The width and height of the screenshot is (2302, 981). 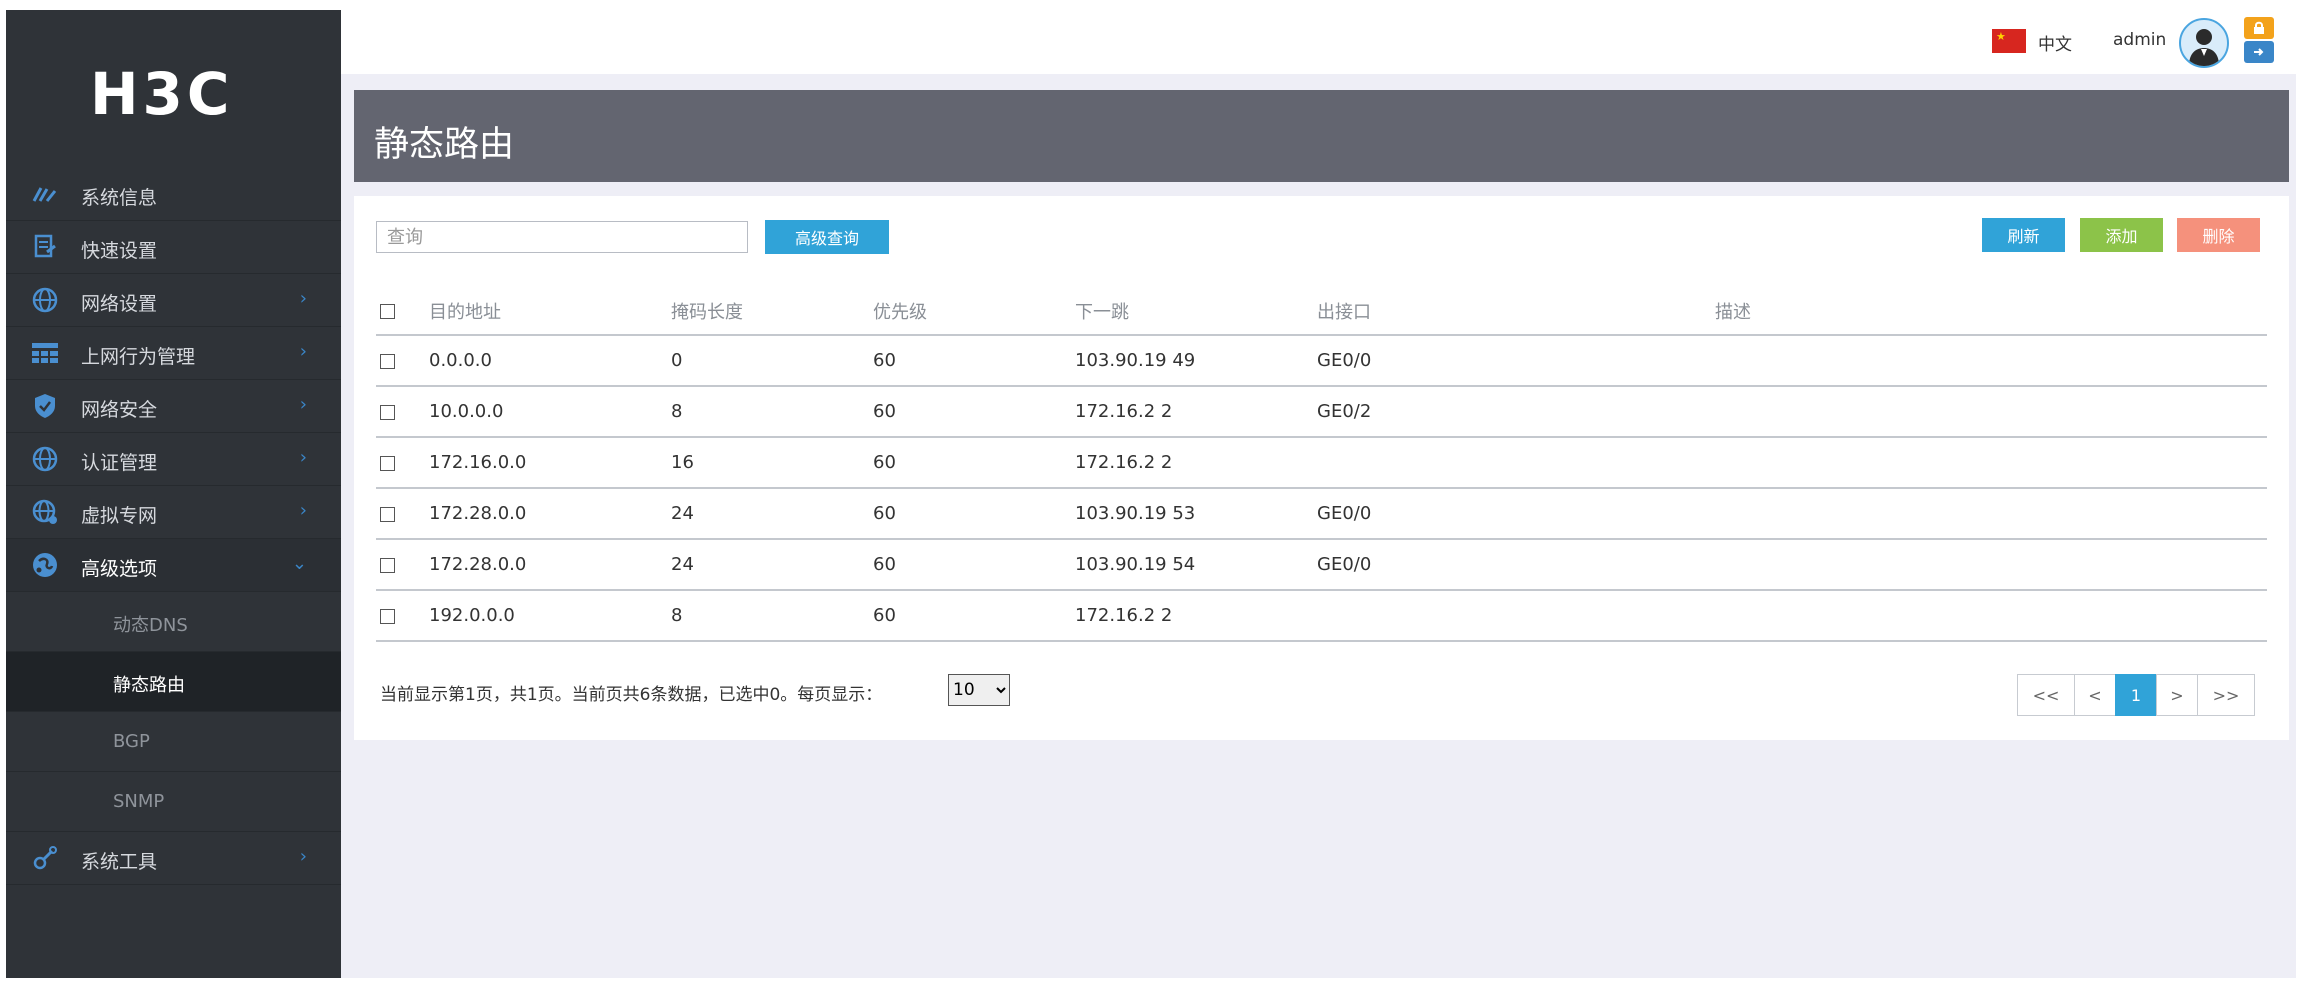 I want to click on sidebar-item-auth-management: 认证管理 ›, so click(x=173, y=459).